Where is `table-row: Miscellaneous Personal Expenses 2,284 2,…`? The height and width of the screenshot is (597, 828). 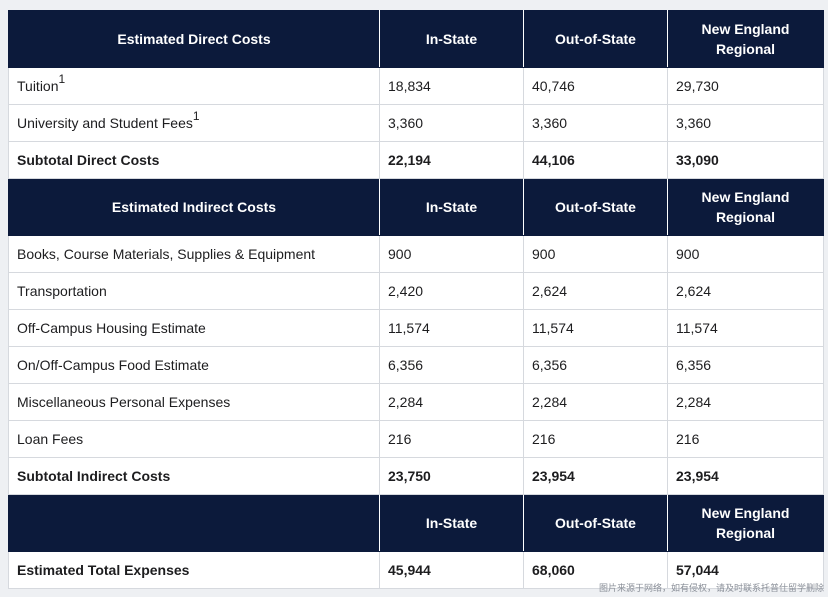
table-row: Miscellaneous Personal Expenses 2,284 2,… is located at coordinates (416, 402).